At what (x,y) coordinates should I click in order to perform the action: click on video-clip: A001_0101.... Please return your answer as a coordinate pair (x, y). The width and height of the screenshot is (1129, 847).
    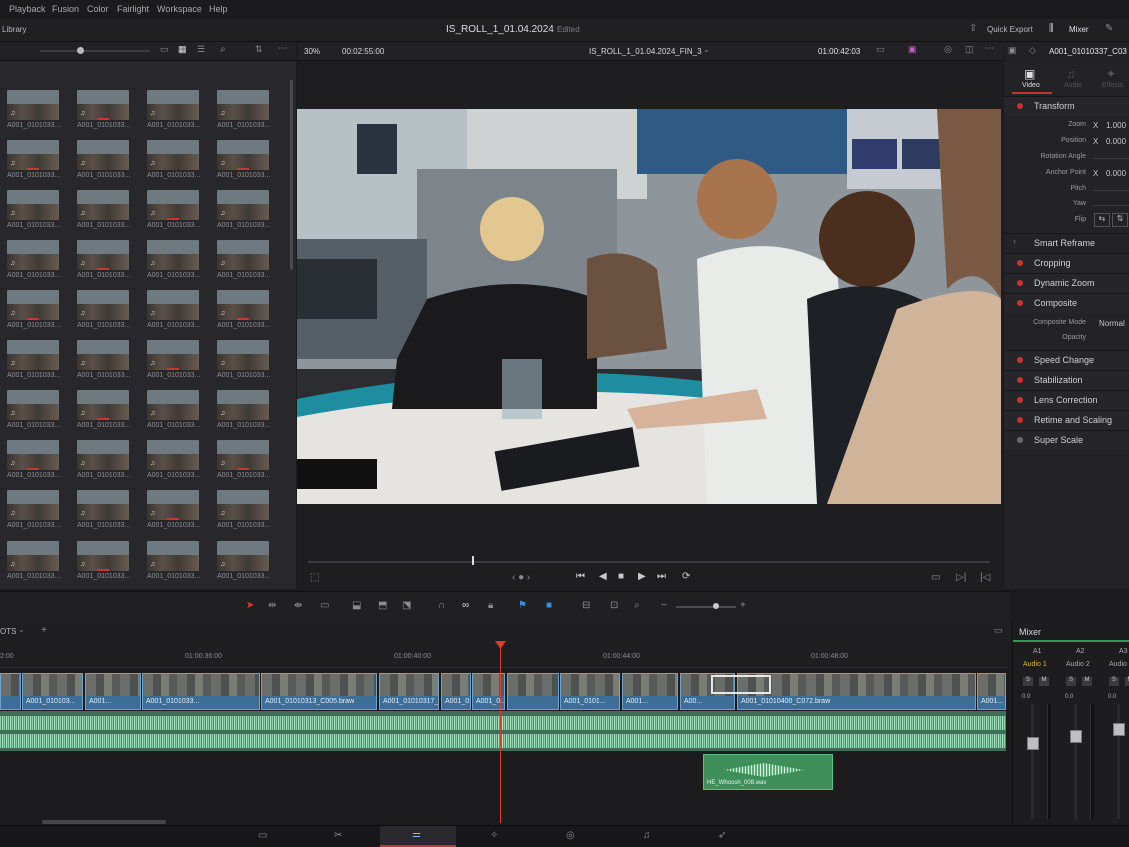
    Looking at the image, I should click on (590, 691).